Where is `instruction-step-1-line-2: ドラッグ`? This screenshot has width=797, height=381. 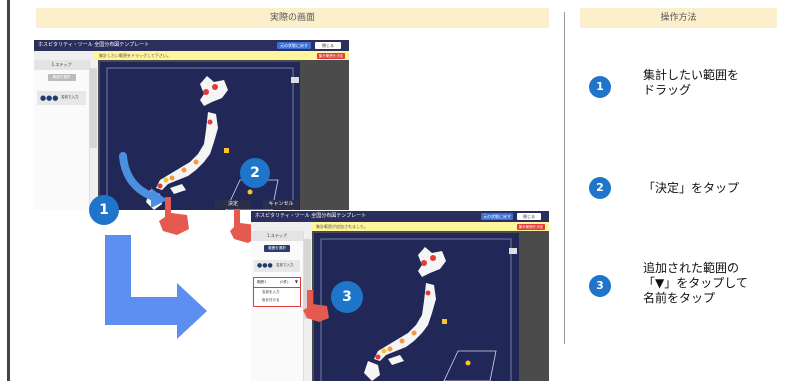 instruction-step-1-line-2: ドラッグ is located at coordinates (667, 90).